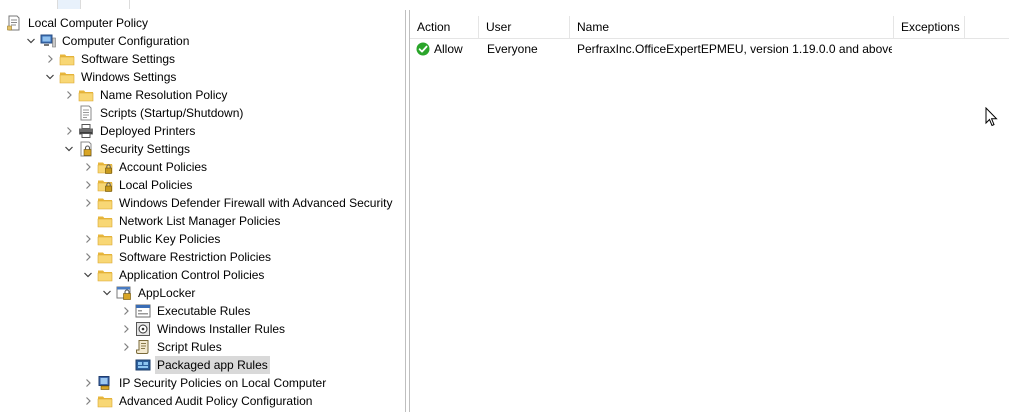 The width and height of the screenshot is (1009, 412). I want to click on executable-rules-icon, so click(143, 311).